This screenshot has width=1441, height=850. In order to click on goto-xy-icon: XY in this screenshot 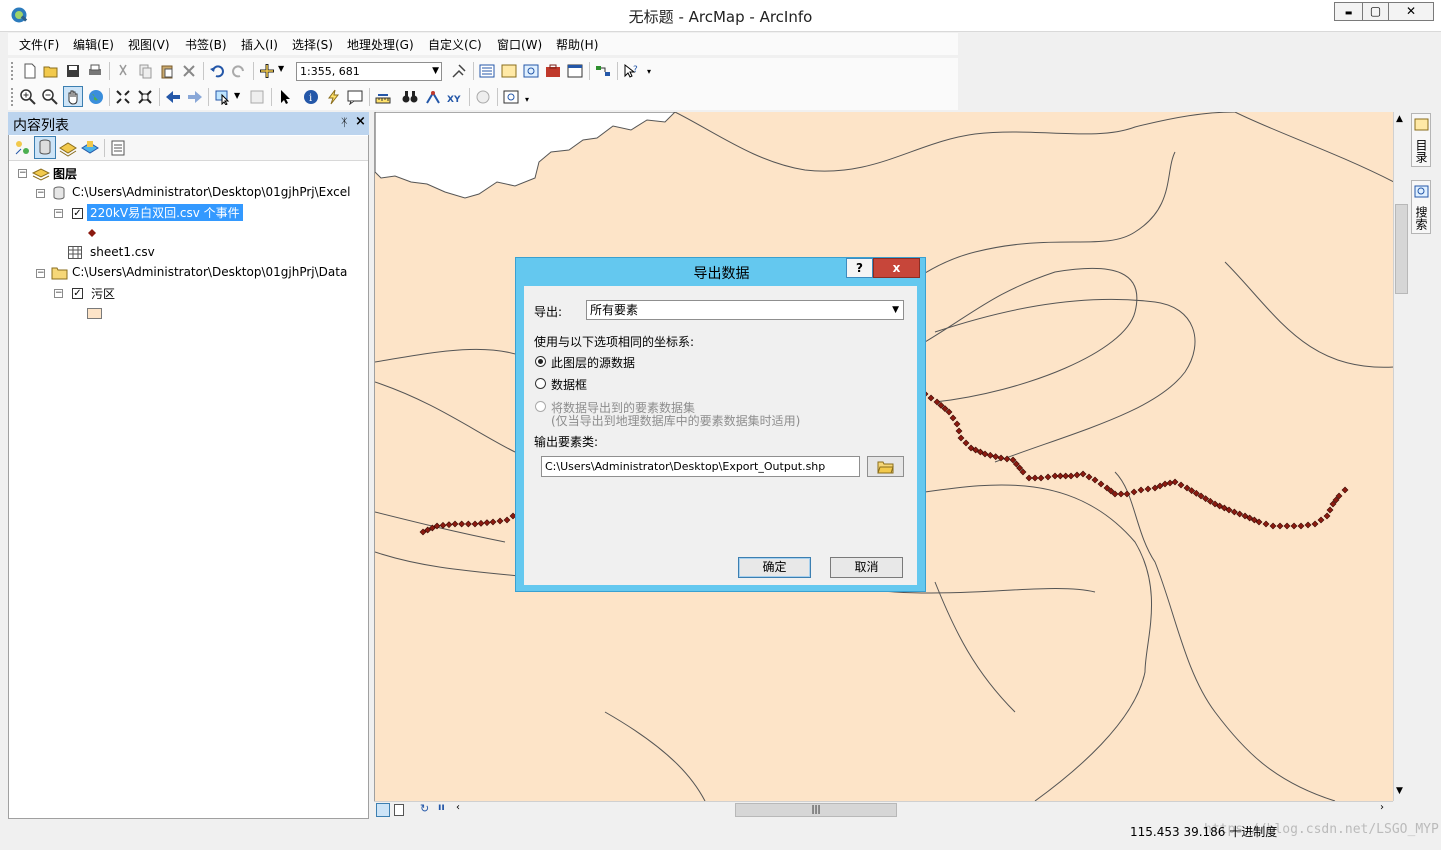, I will do `click(455, 97)`.